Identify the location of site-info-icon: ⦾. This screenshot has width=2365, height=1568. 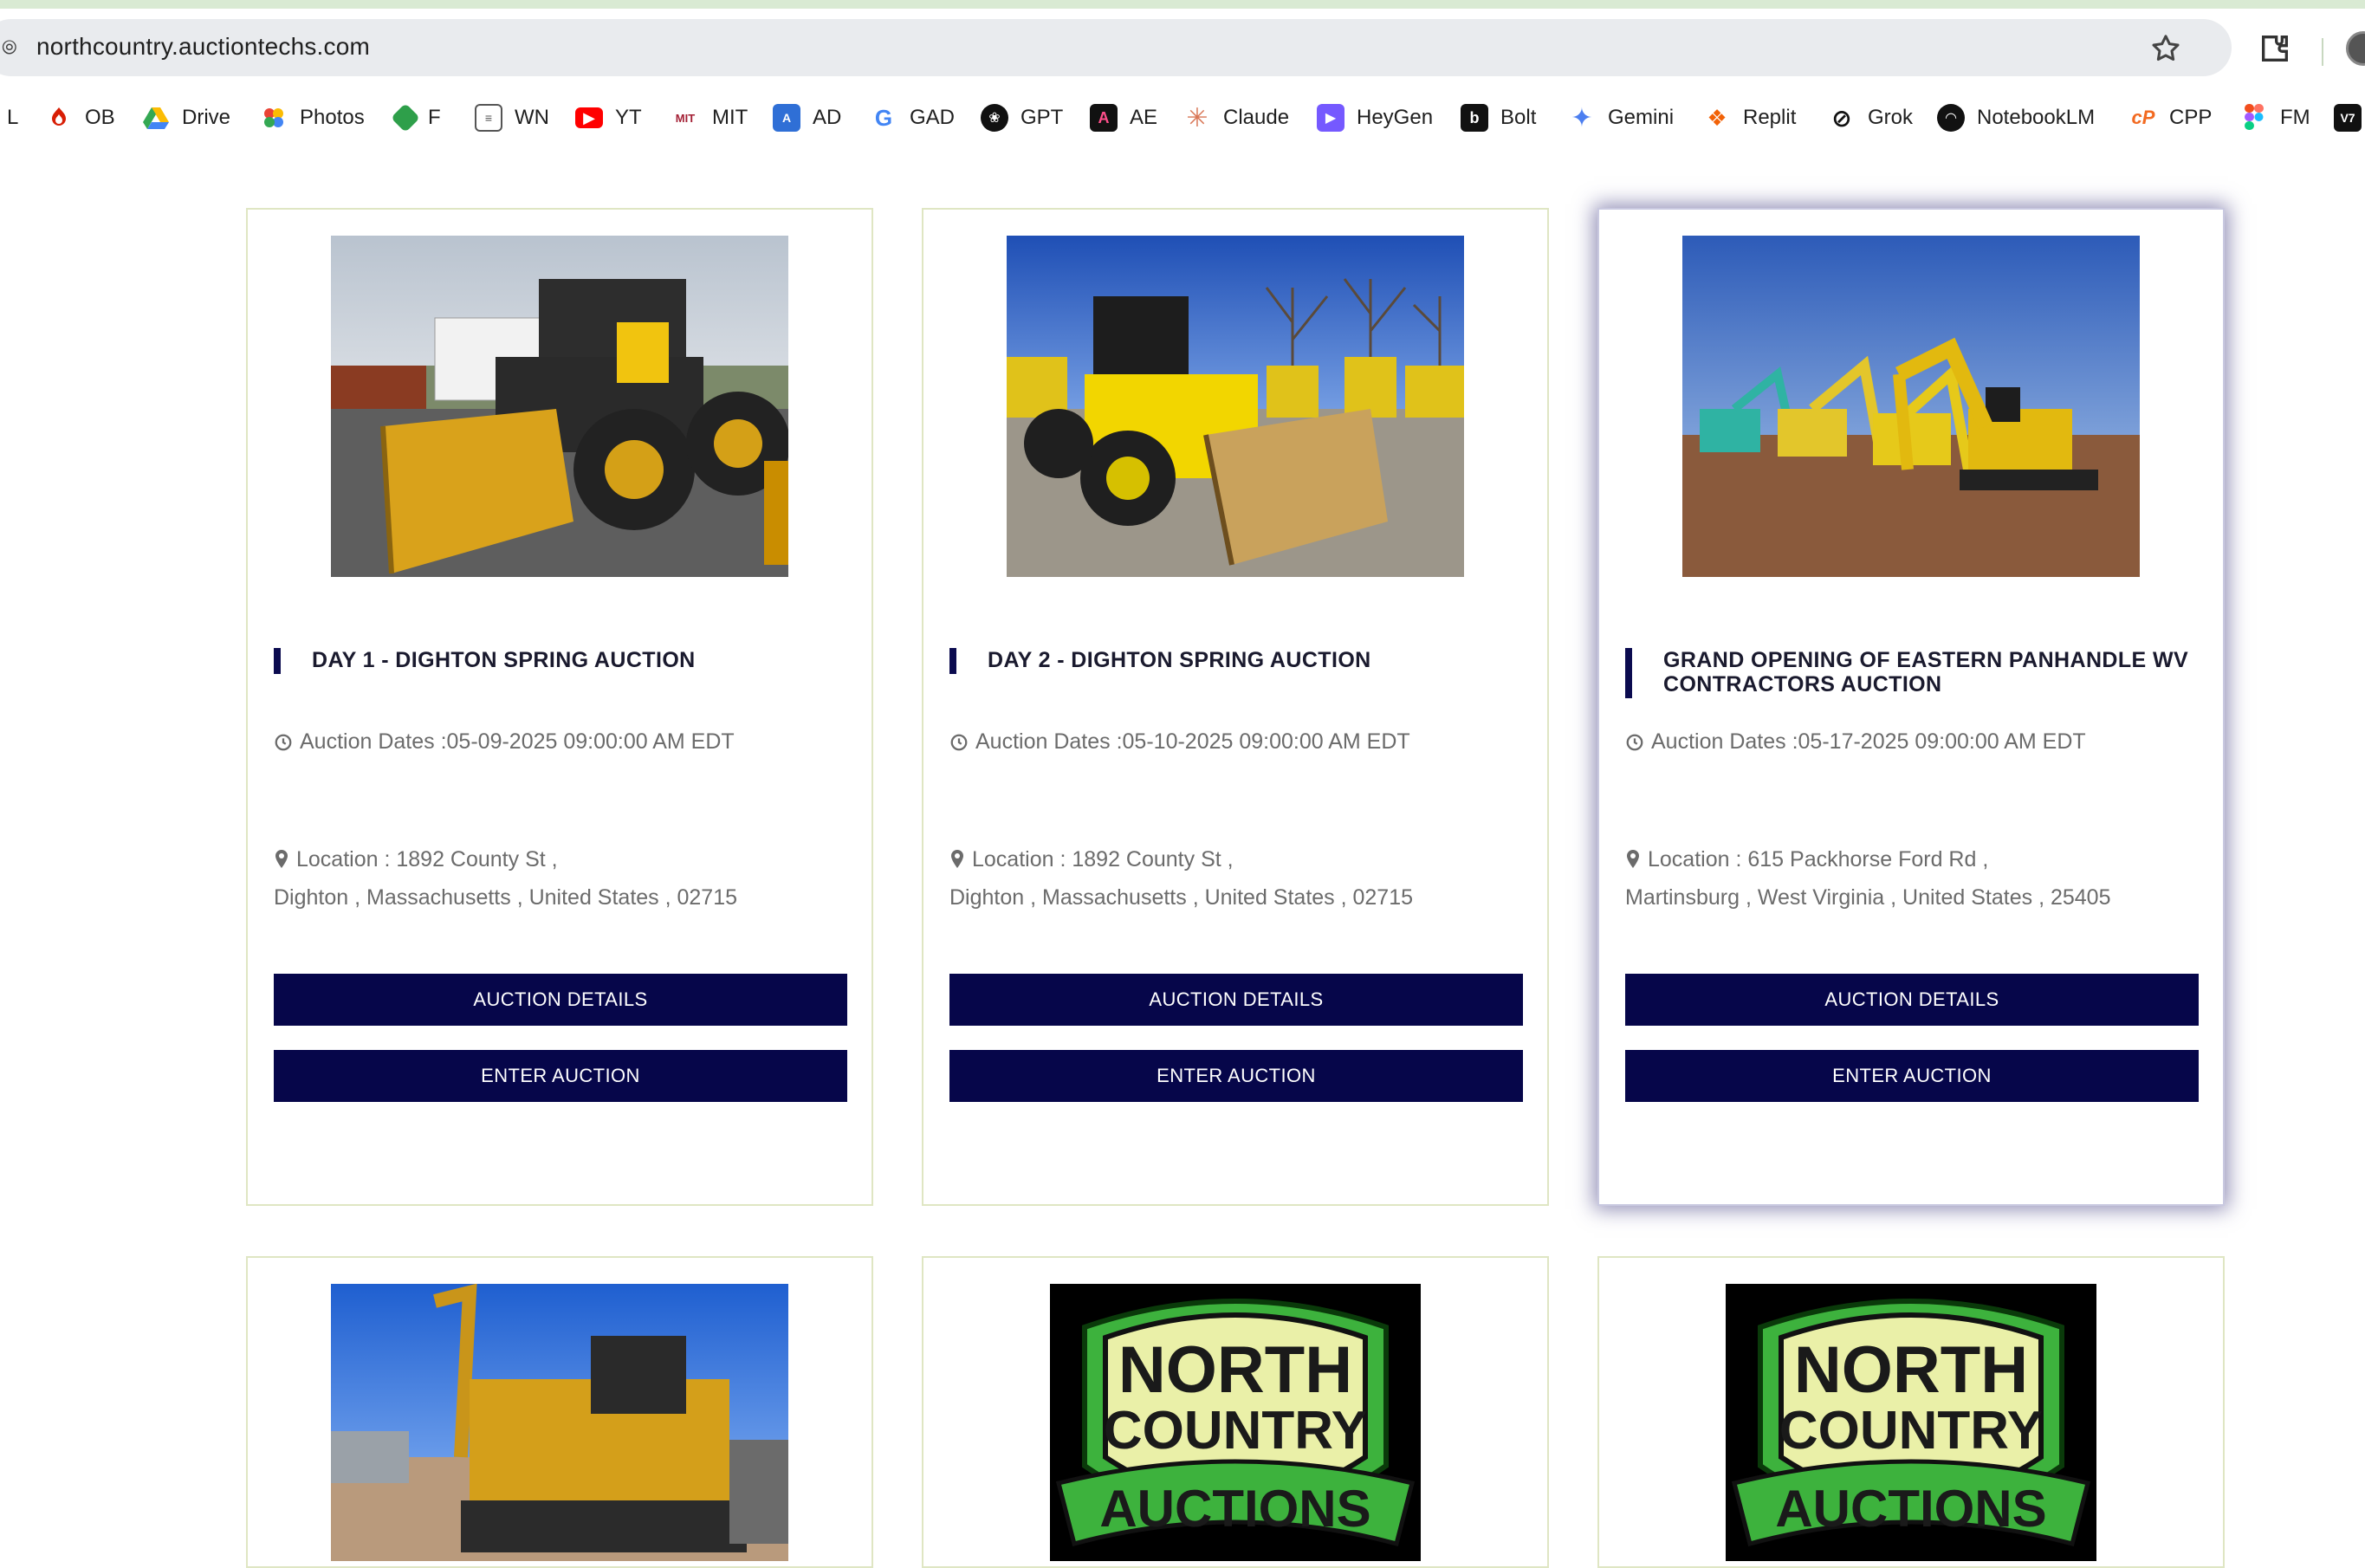
(9, 47).